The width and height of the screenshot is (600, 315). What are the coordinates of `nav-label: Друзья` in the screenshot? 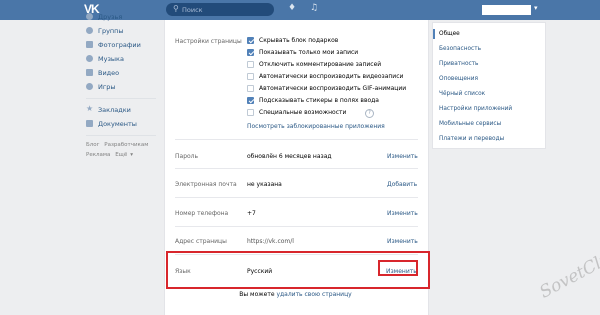 It's located at (110, 17).